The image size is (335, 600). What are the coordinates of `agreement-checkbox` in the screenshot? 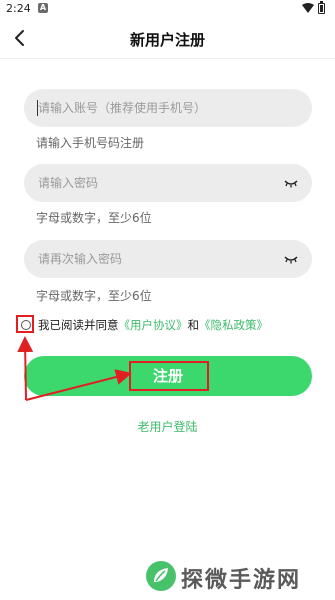 It's located at (25, 324).